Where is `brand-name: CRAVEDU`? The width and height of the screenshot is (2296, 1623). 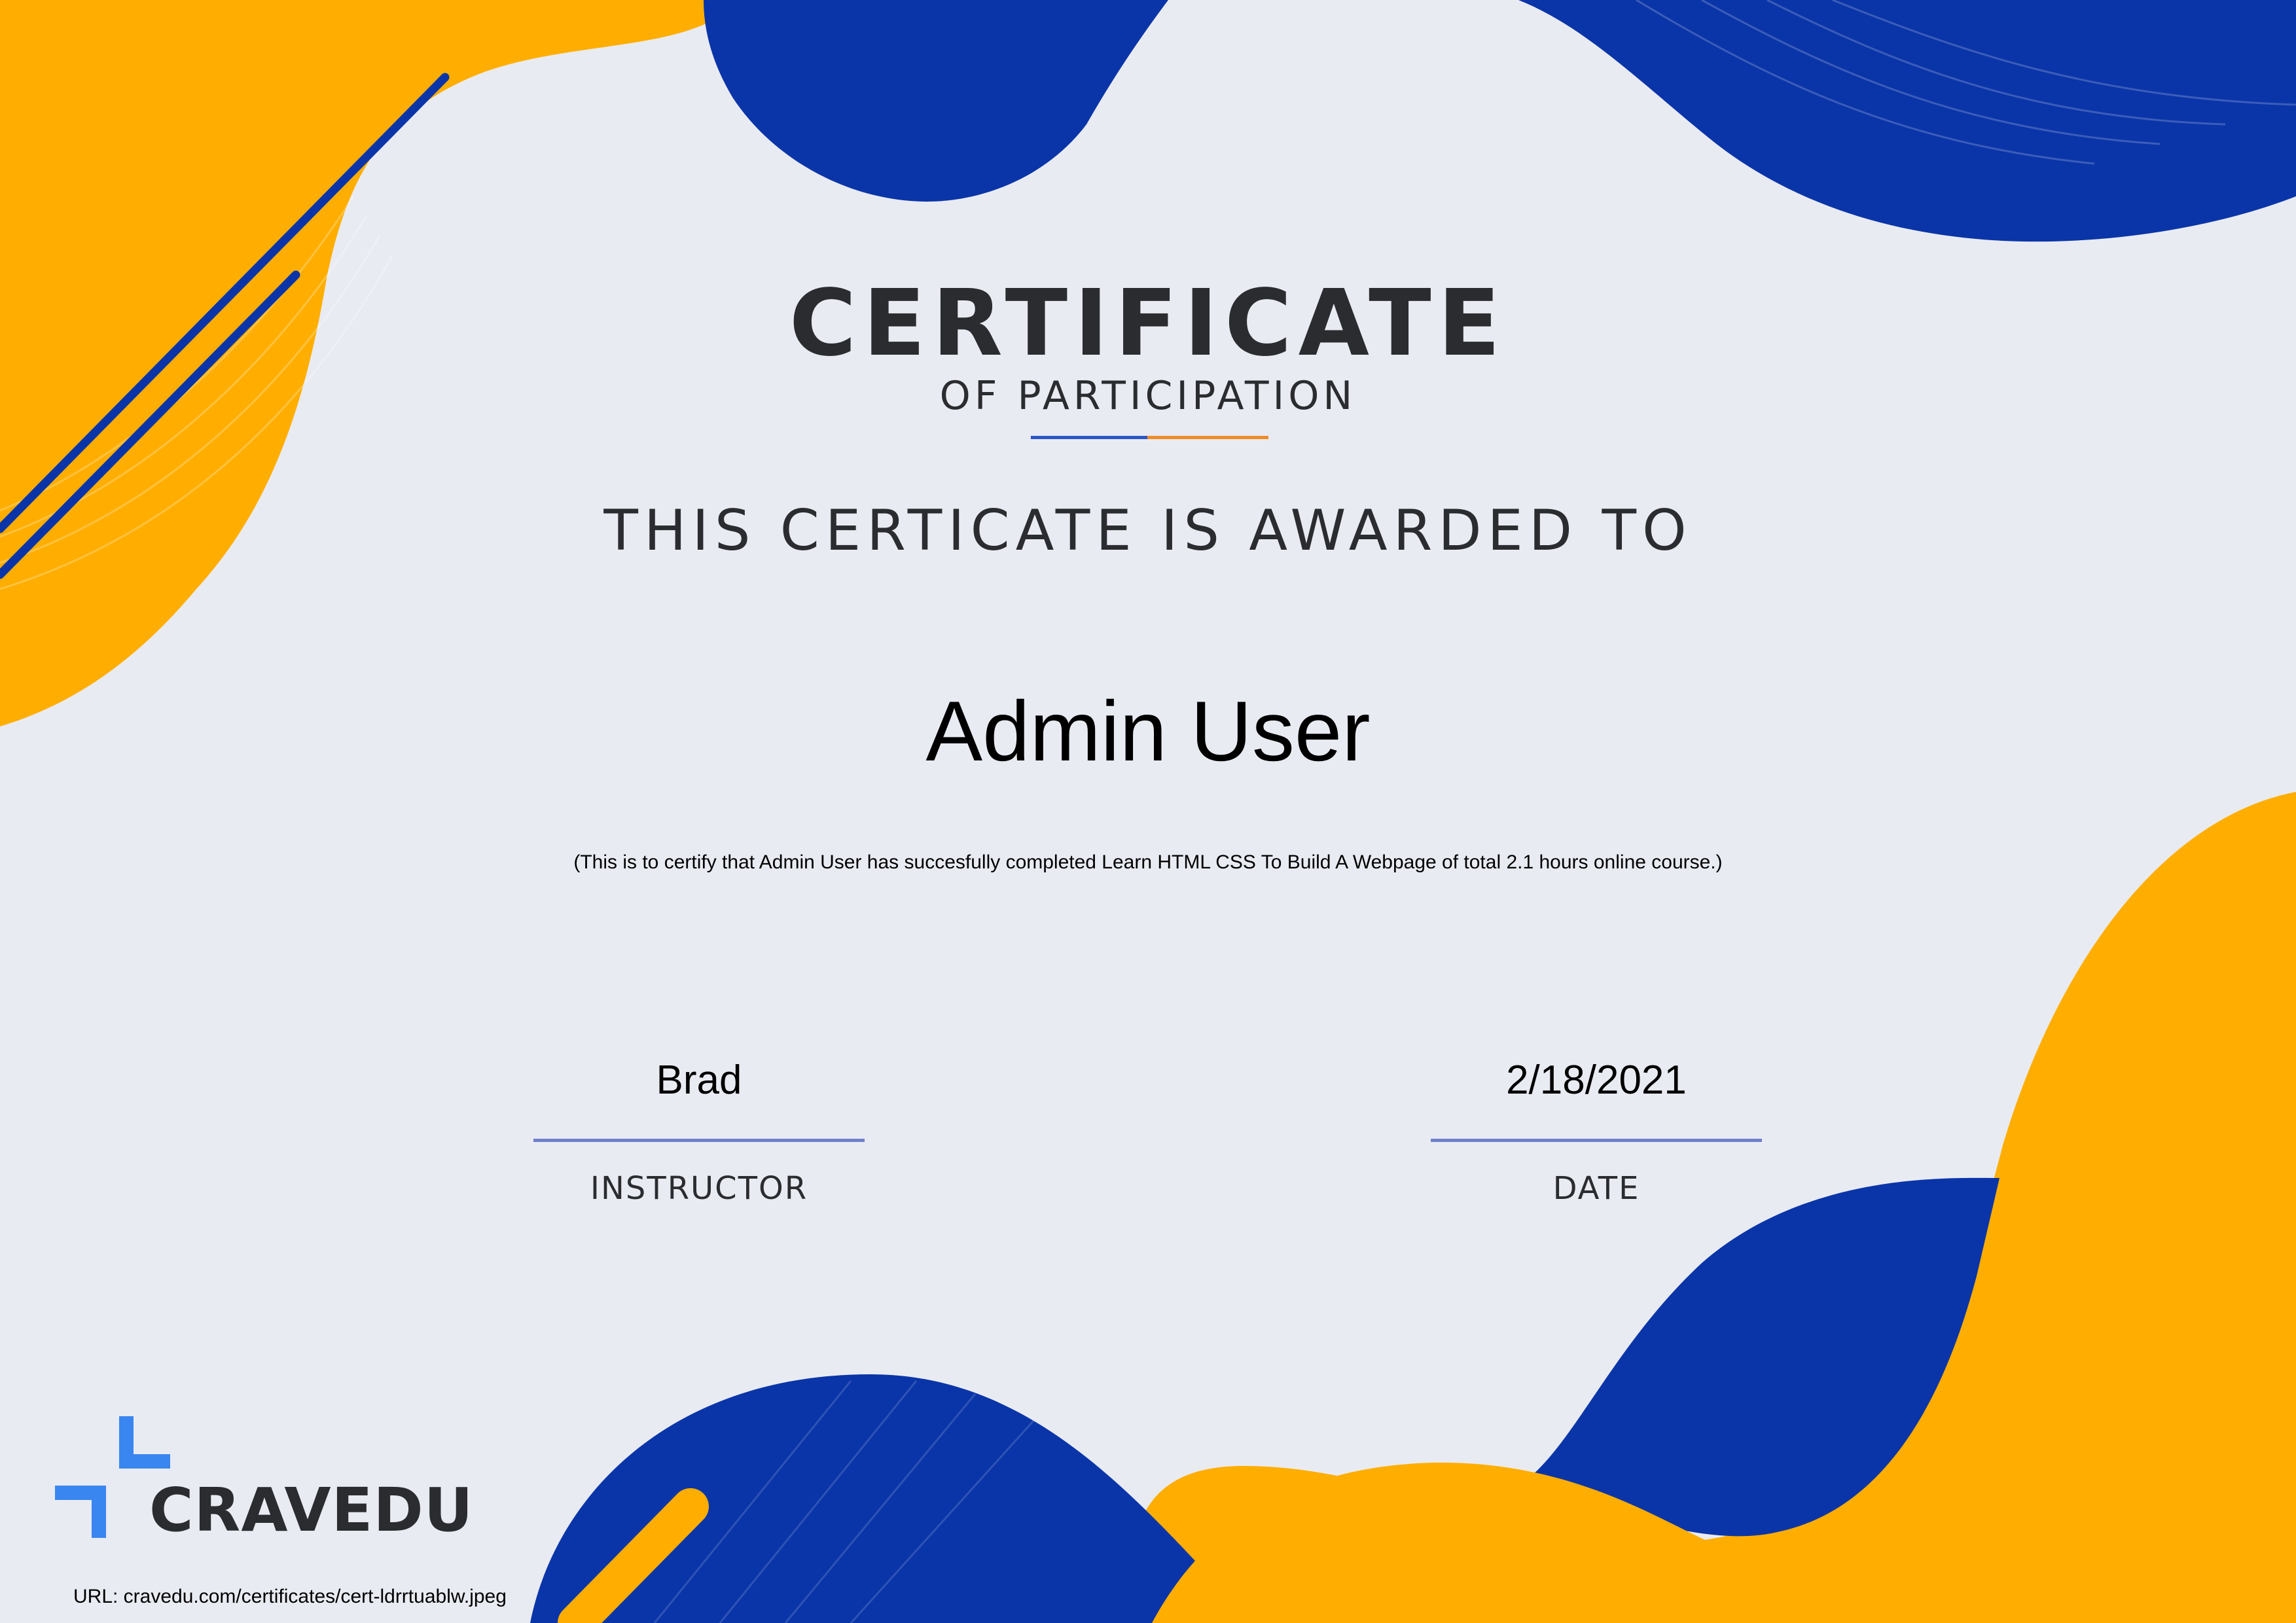
brand-name: CRAVEDU is located at coordinates (311, 1510).